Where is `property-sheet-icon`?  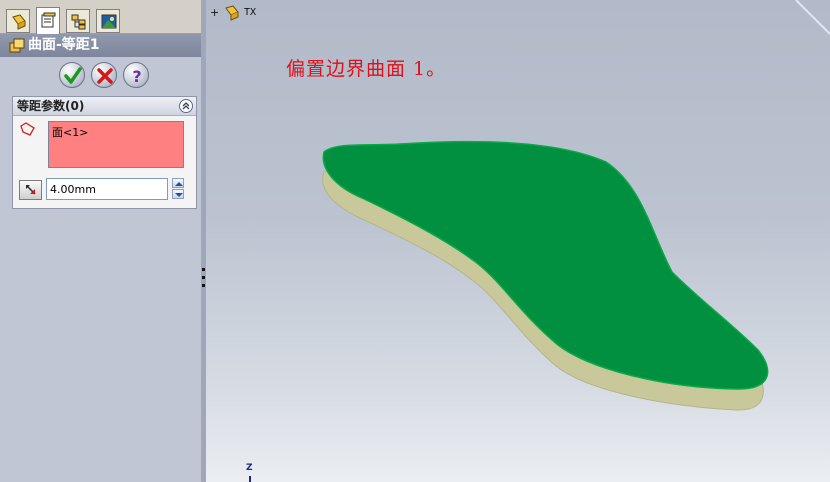
property-sheet-icon is located at coordinates (48, 20).